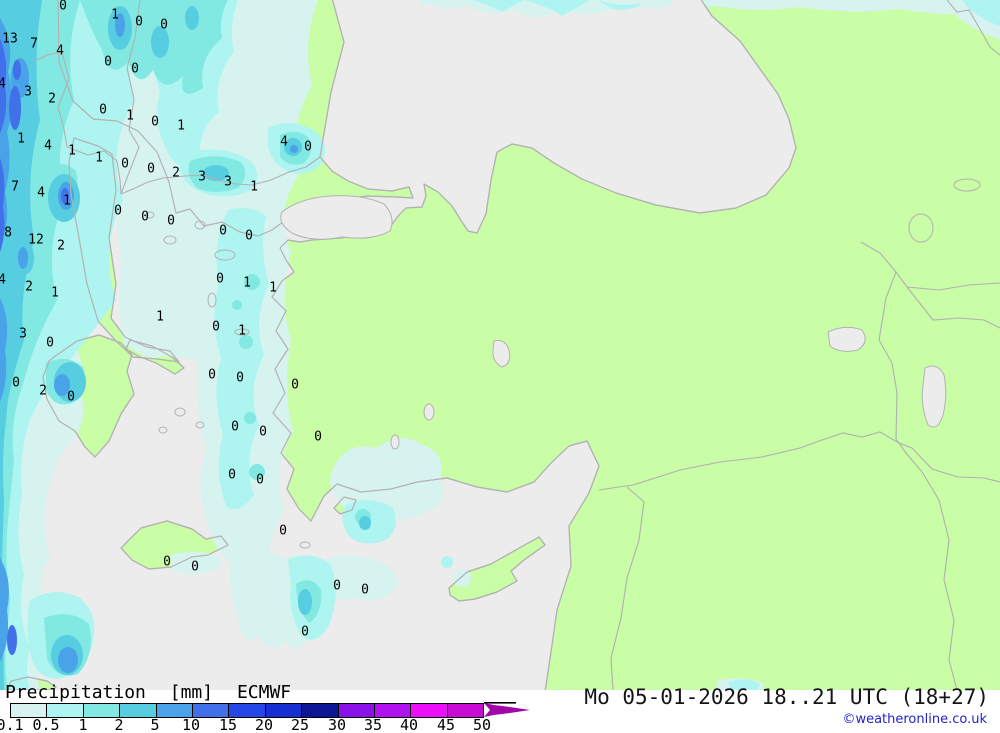 Image resolution: width=1000 pixels, height=733 pixels. I want to click on copyright-link: ©weatheronline.co.uk, so click(914, 719).